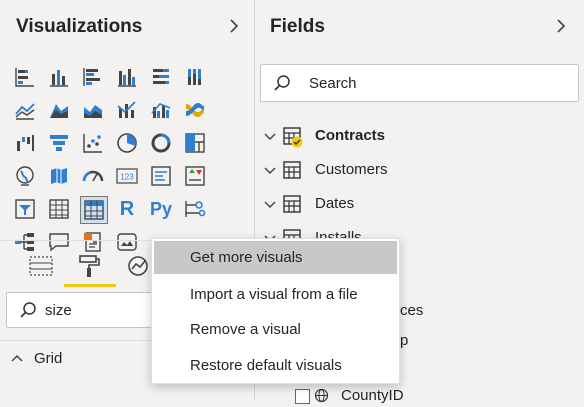  What do you see at coordinates (297, 26) in the screenshot?
I see `fields-title: Fields` at bounding box center [297, 26].